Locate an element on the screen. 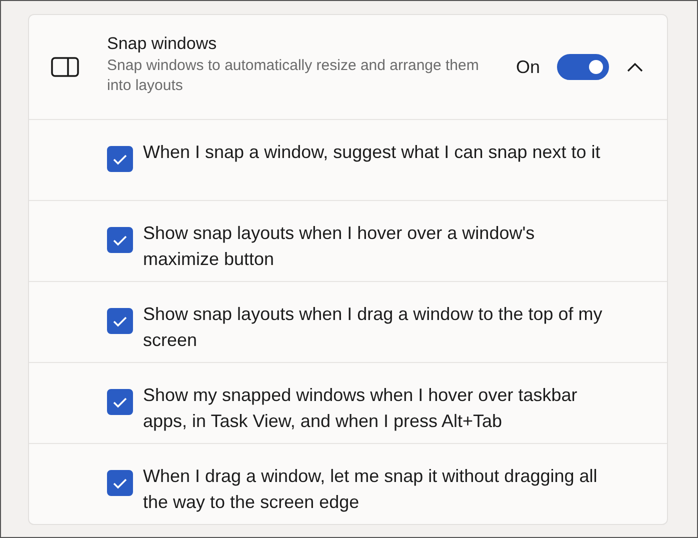 This screenshot has height=538, width=698. option-label: Show my snapped windows when I hover over taskbar apps, in Task View, and when I press Alt+Tab is located at coordinates (360, 408).